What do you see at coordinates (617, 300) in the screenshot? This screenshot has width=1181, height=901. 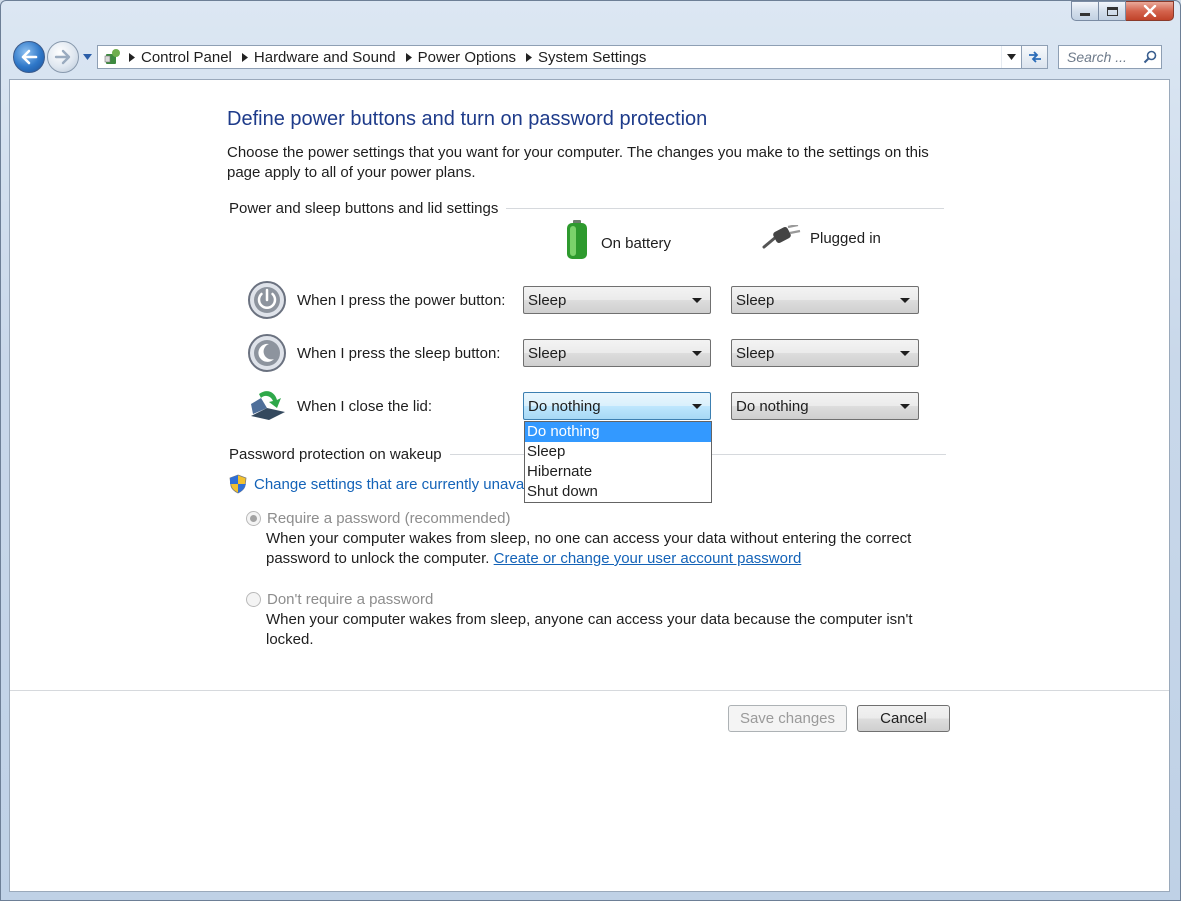 I see `power-button-battery-select: Sleep` at bounding box center [617, 300].